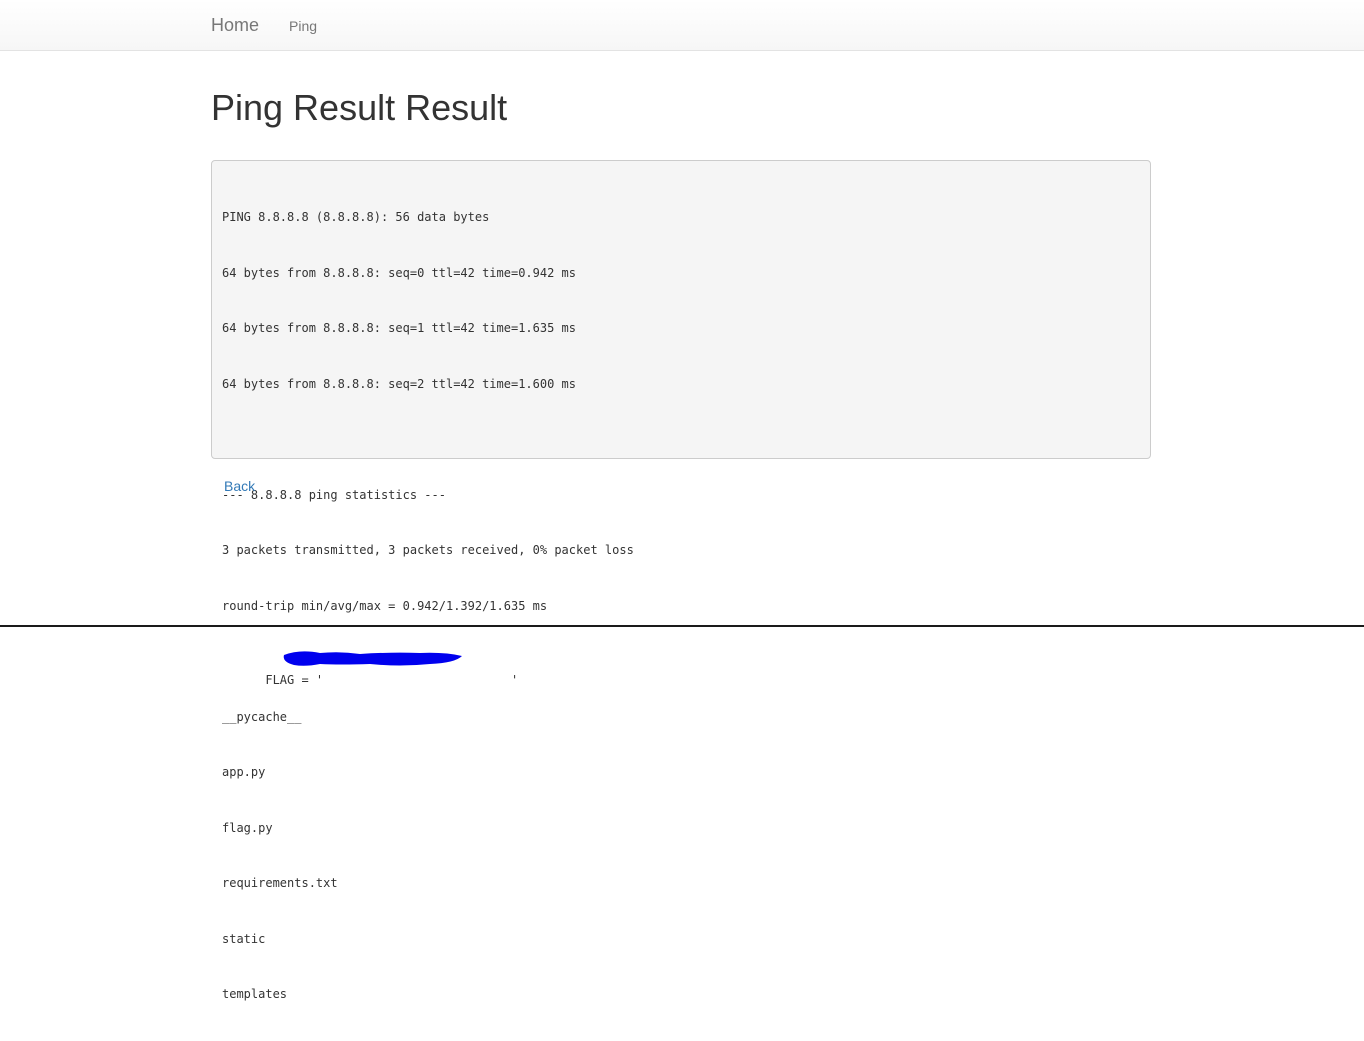  Describe the element at coordinates (356, 217) in the screenshot. I see `output-line: PING 8.8.8.8 (8.8.8.8): 56 data bytes` at that location.